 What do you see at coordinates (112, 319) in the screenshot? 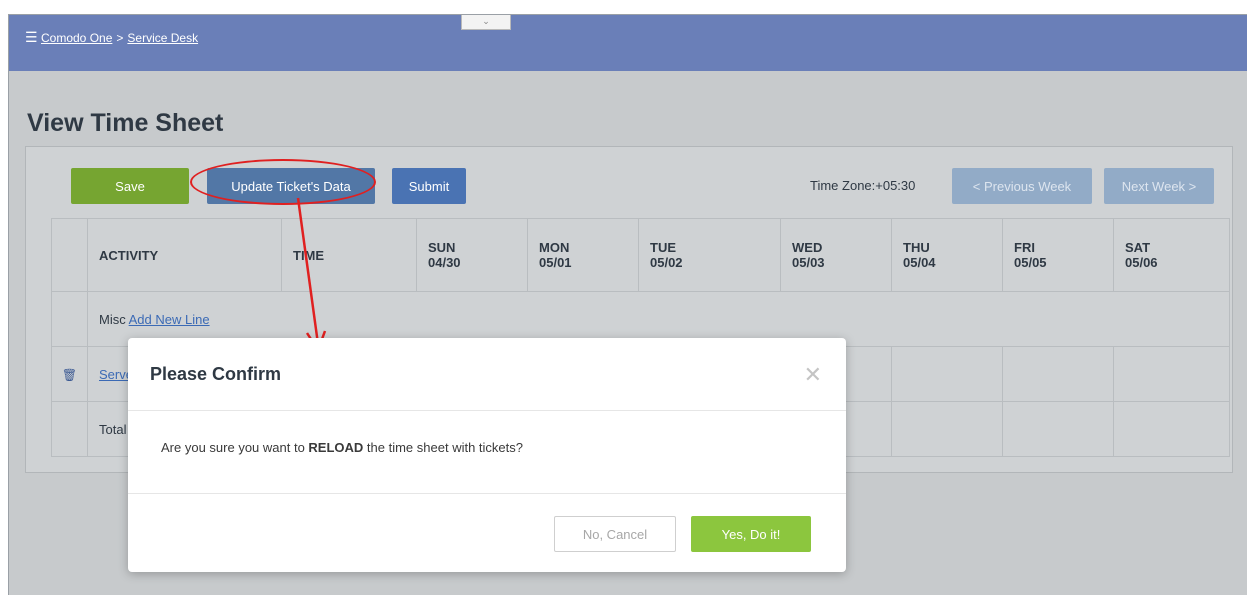
I see `misc-label: Misc` at bounding box center [112, 319].